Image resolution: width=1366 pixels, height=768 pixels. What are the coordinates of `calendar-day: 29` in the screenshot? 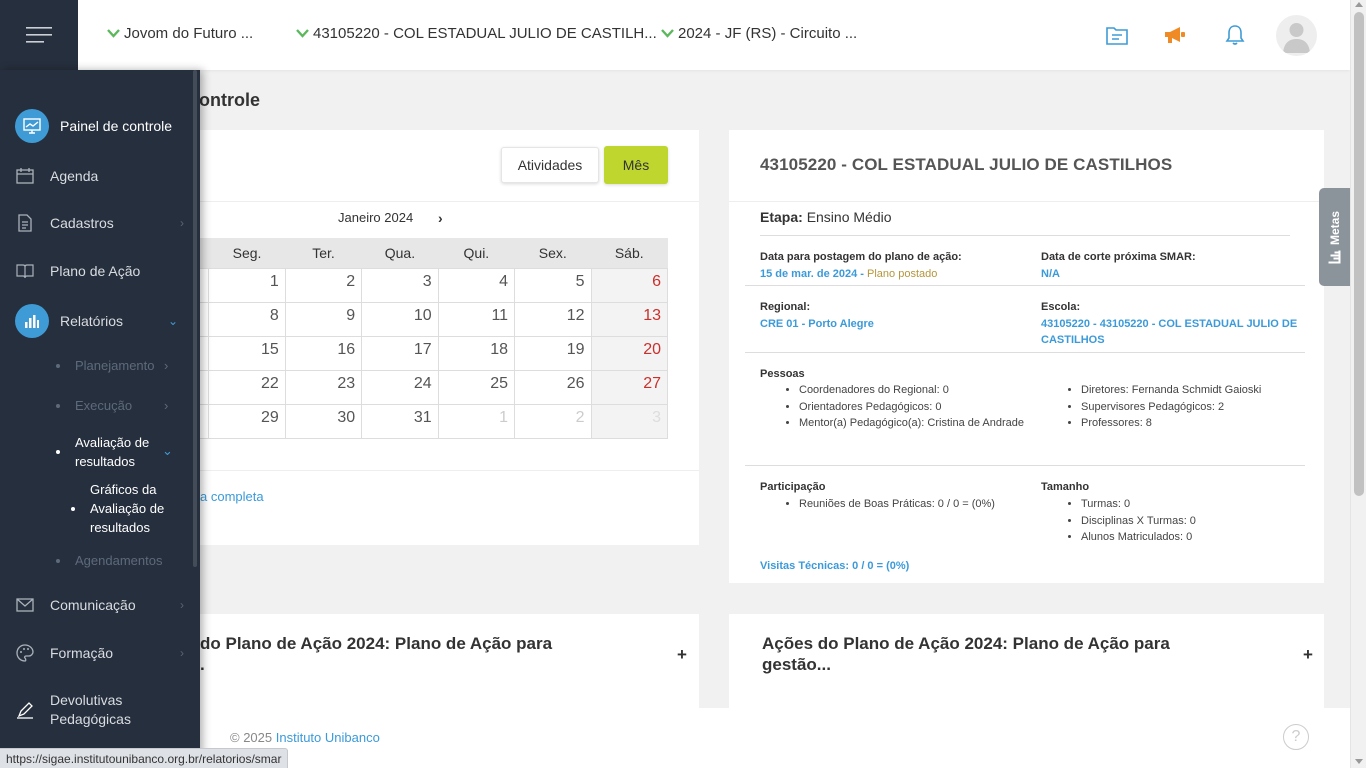 It's located at (247, 421).